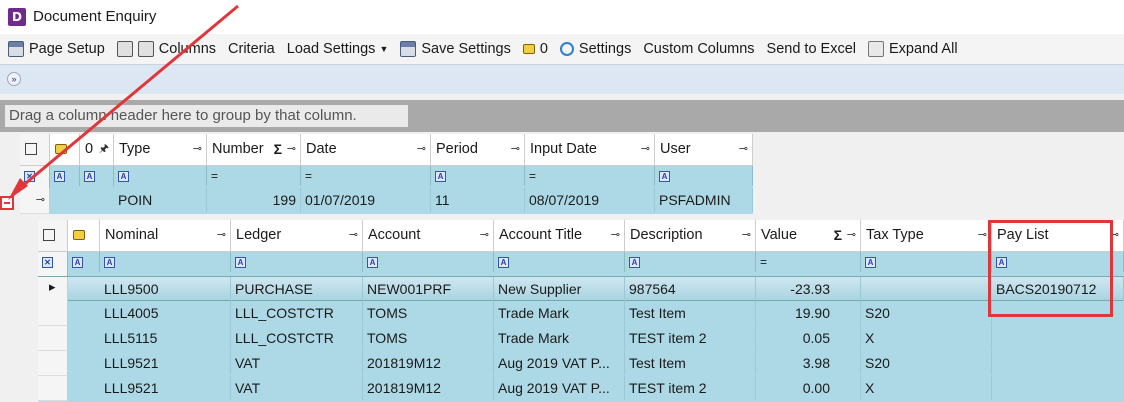  I want to click on column-header-tax-type: Tax Type ⊸, so click(926, 236).